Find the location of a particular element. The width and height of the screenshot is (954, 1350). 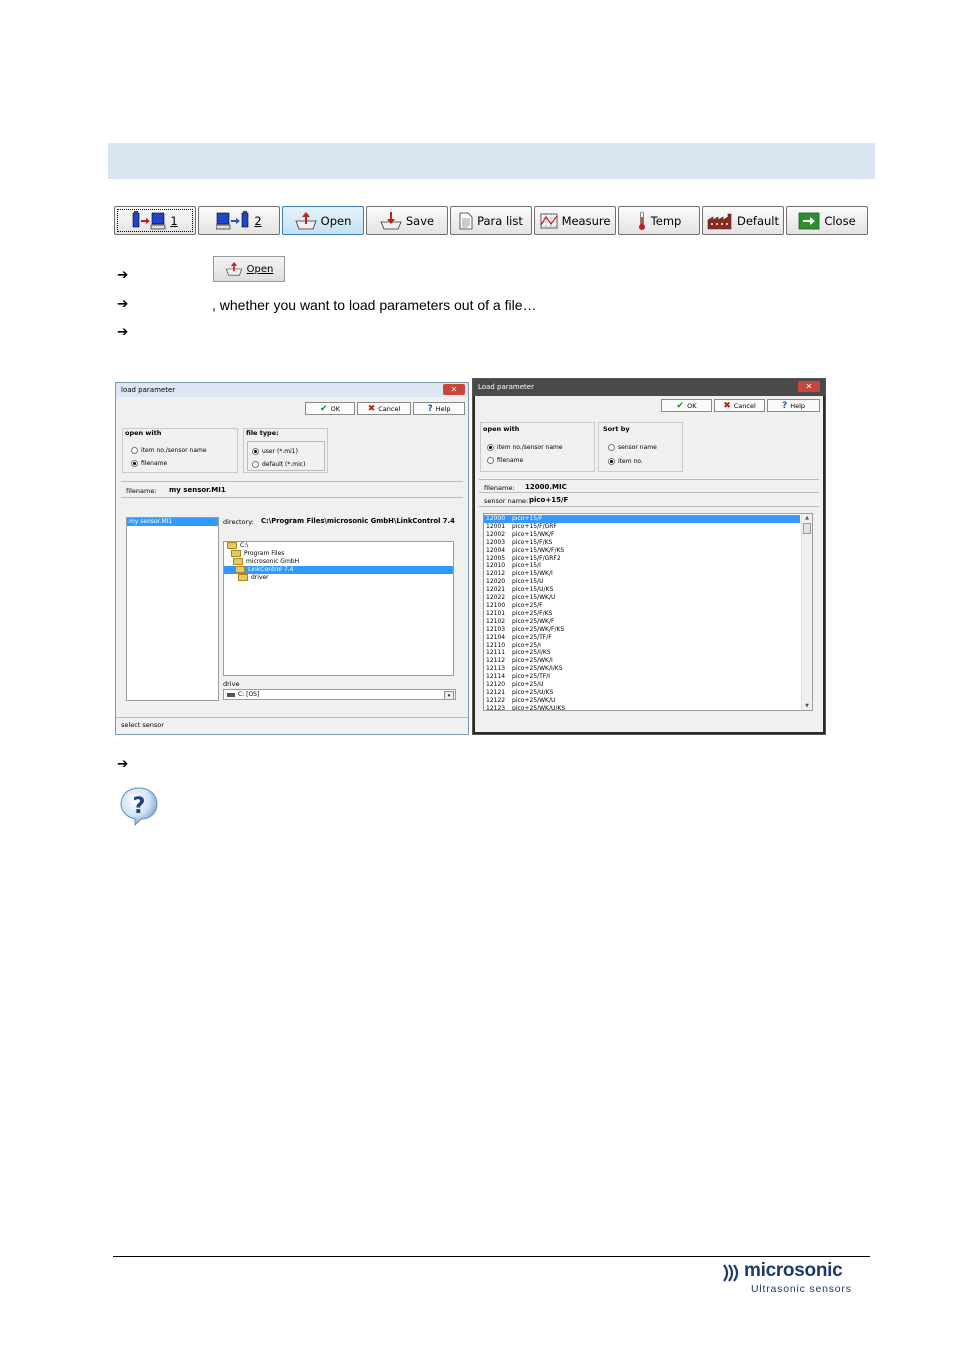

item-number: 12112 is located at coordinates (496, 661).